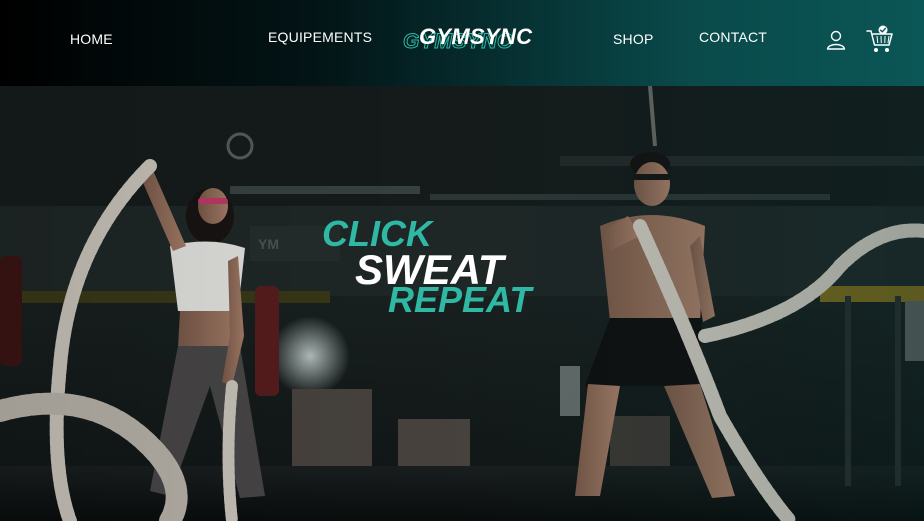 This screenshot has height=521, width=924. I want to click on nav-home-link: HOME, so click(91, 39).